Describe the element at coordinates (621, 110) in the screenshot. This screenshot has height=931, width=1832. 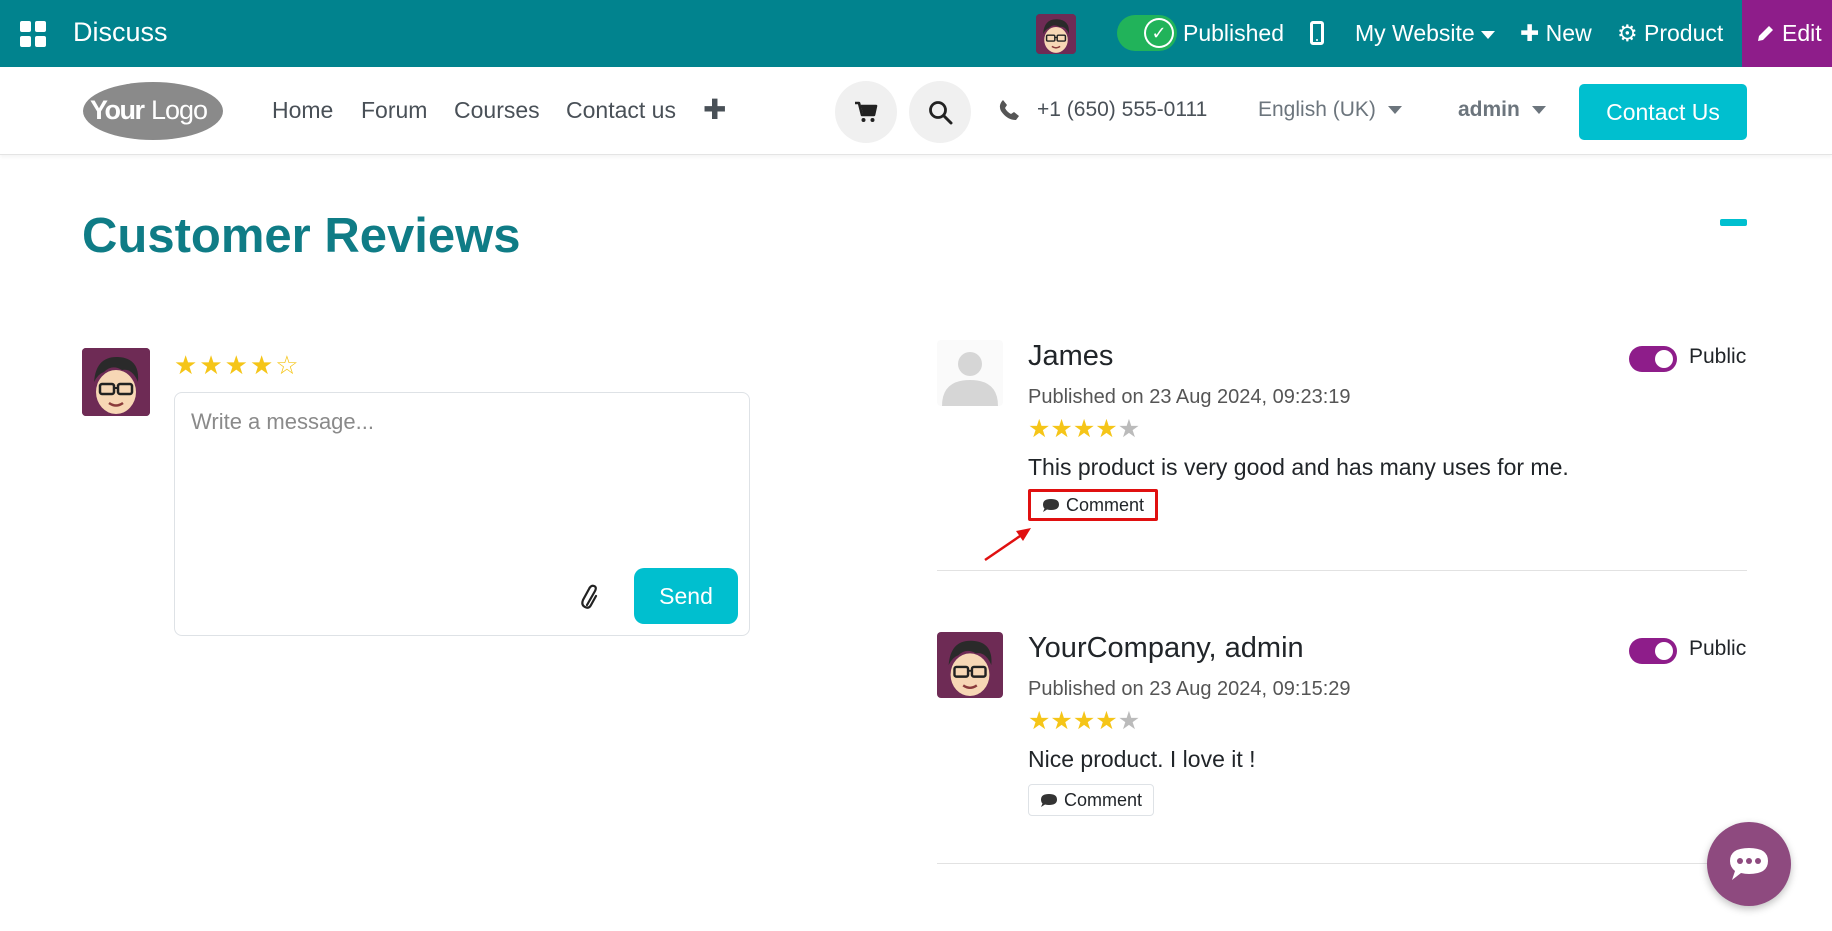
I see `nav-contact-us: Contact us` at that location.